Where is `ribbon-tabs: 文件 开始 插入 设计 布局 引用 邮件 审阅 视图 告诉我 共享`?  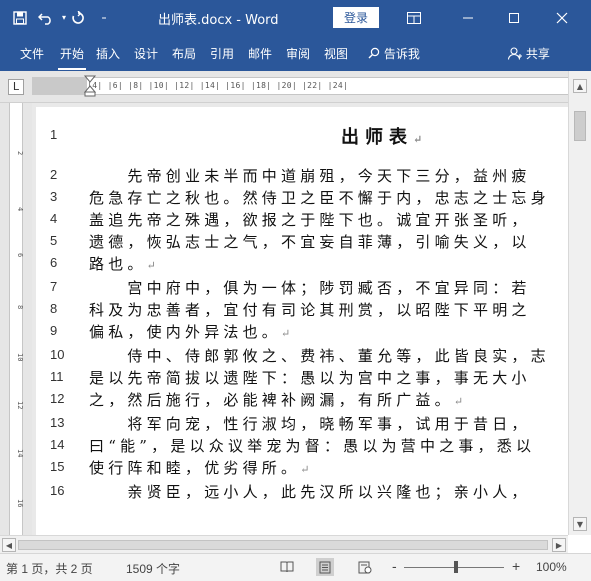
ribbon-tabs: 文件 开始 插入 设计 布局 引用 邮件 审阅 视图 告诉我 共享 is located at coordinates (295, 53).